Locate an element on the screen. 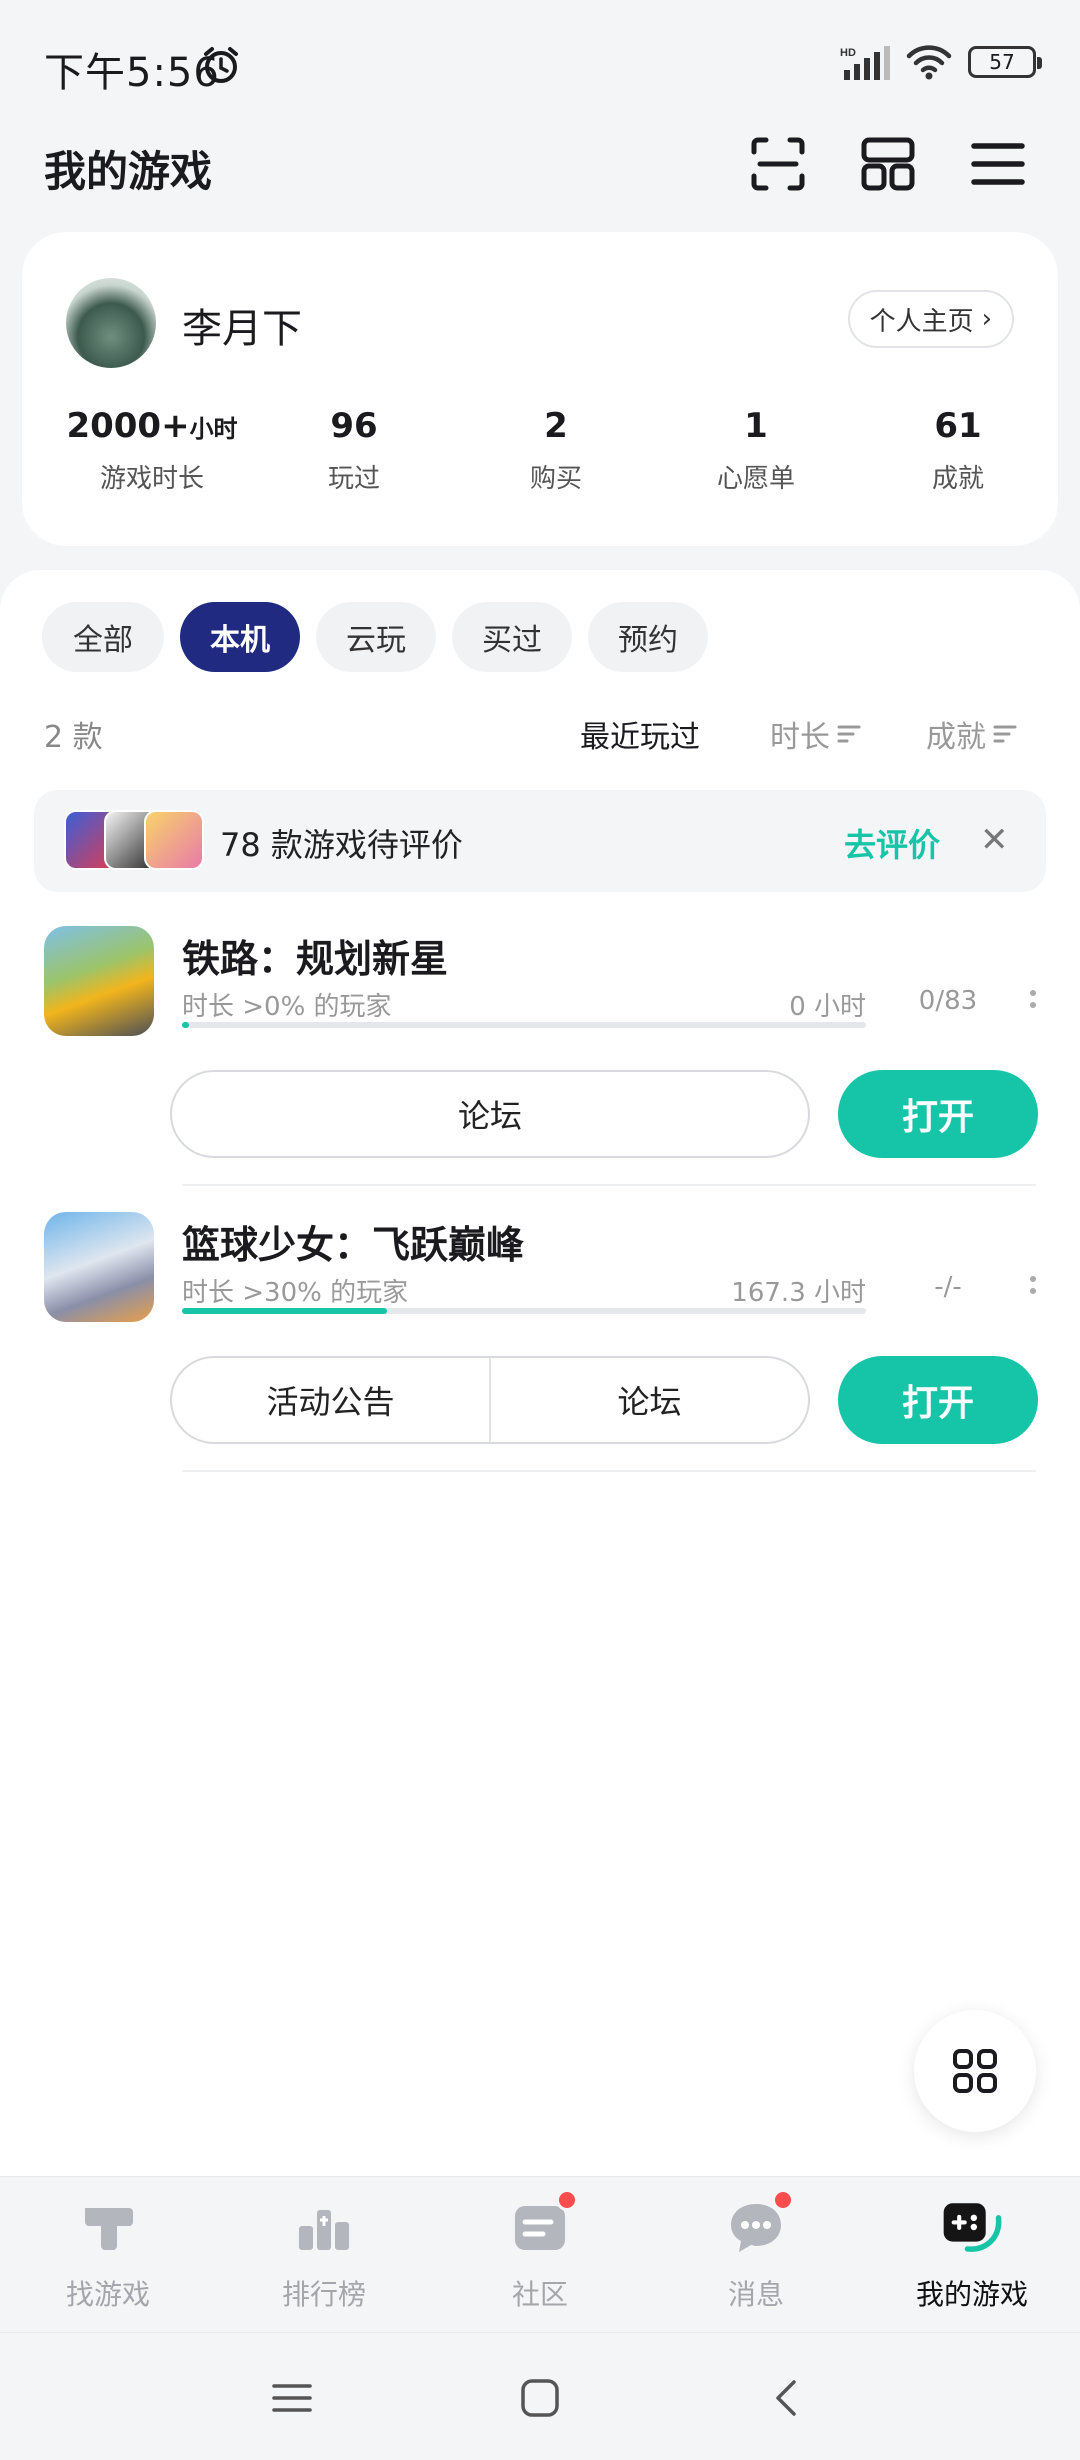  menu-lines-icon is located at coordinates (292, 2398).